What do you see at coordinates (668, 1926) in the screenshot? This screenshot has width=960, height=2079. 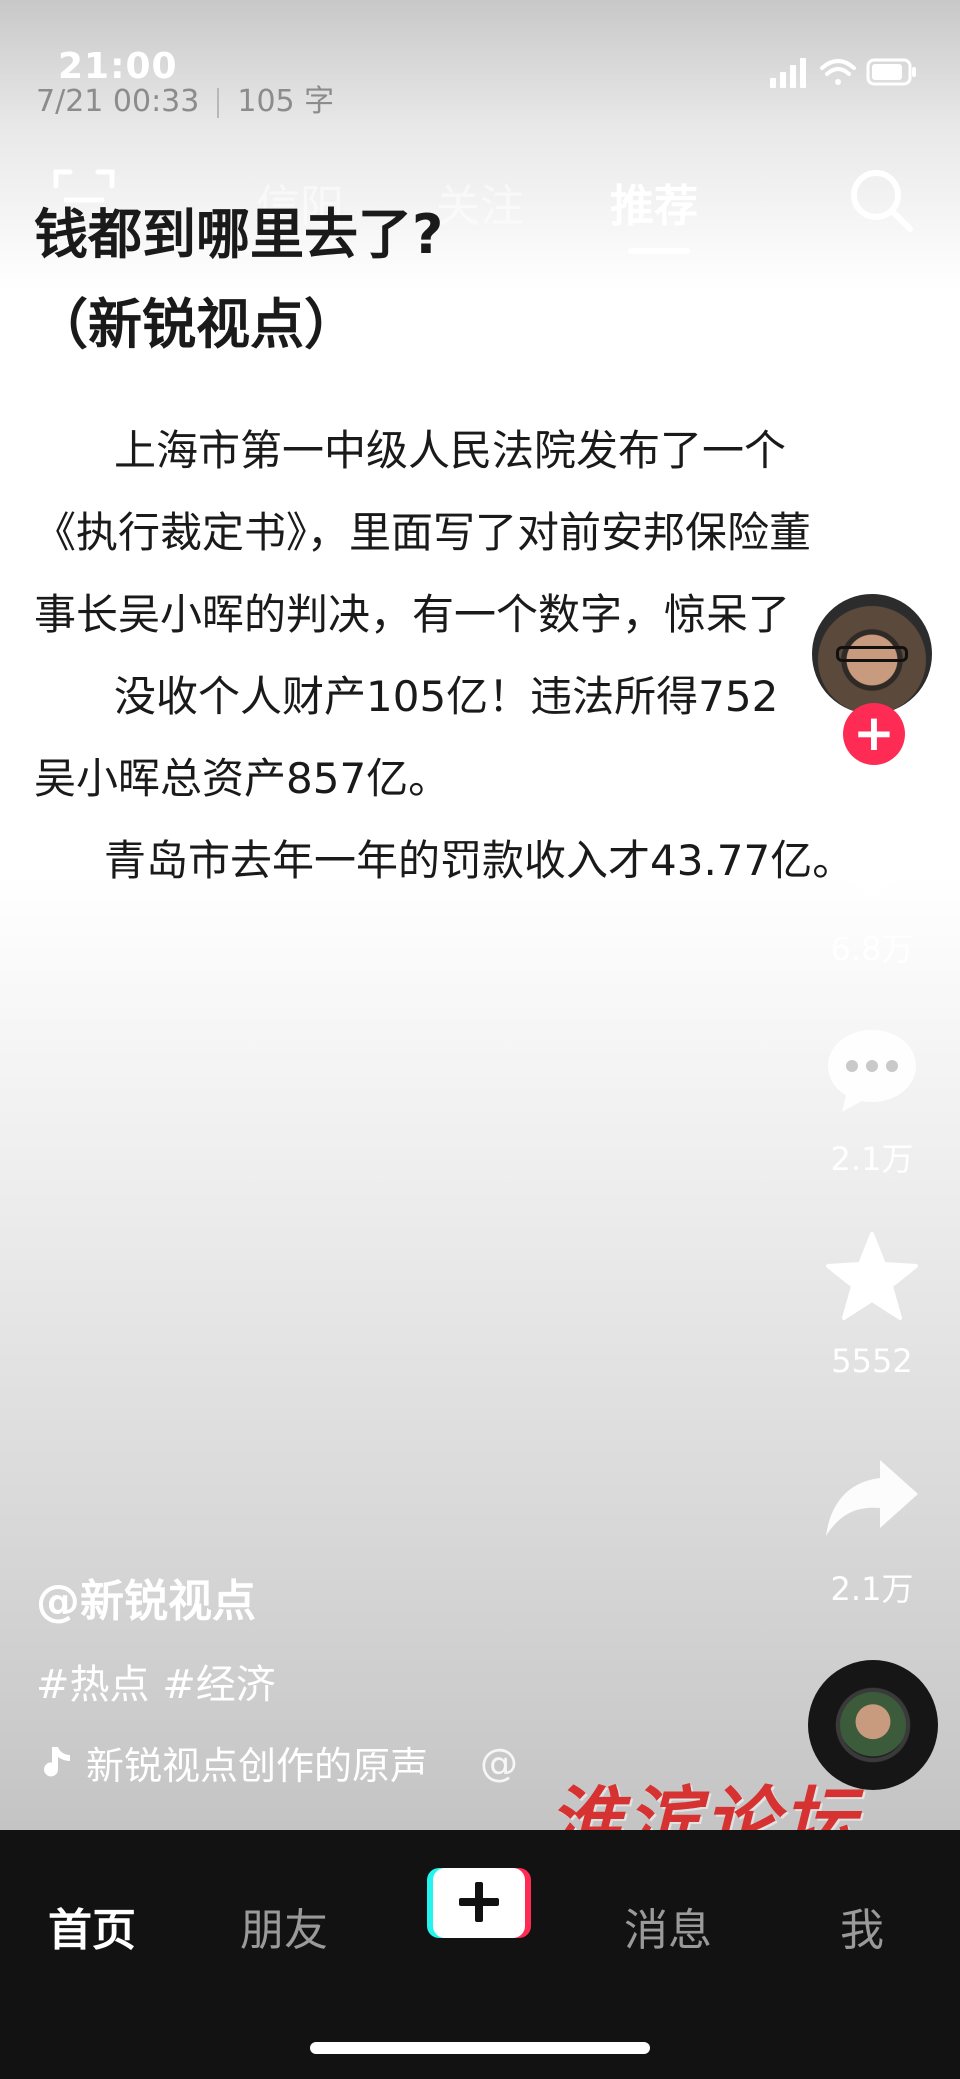 I see `tab-messages: 消息` at bounding box center [668, 1926].